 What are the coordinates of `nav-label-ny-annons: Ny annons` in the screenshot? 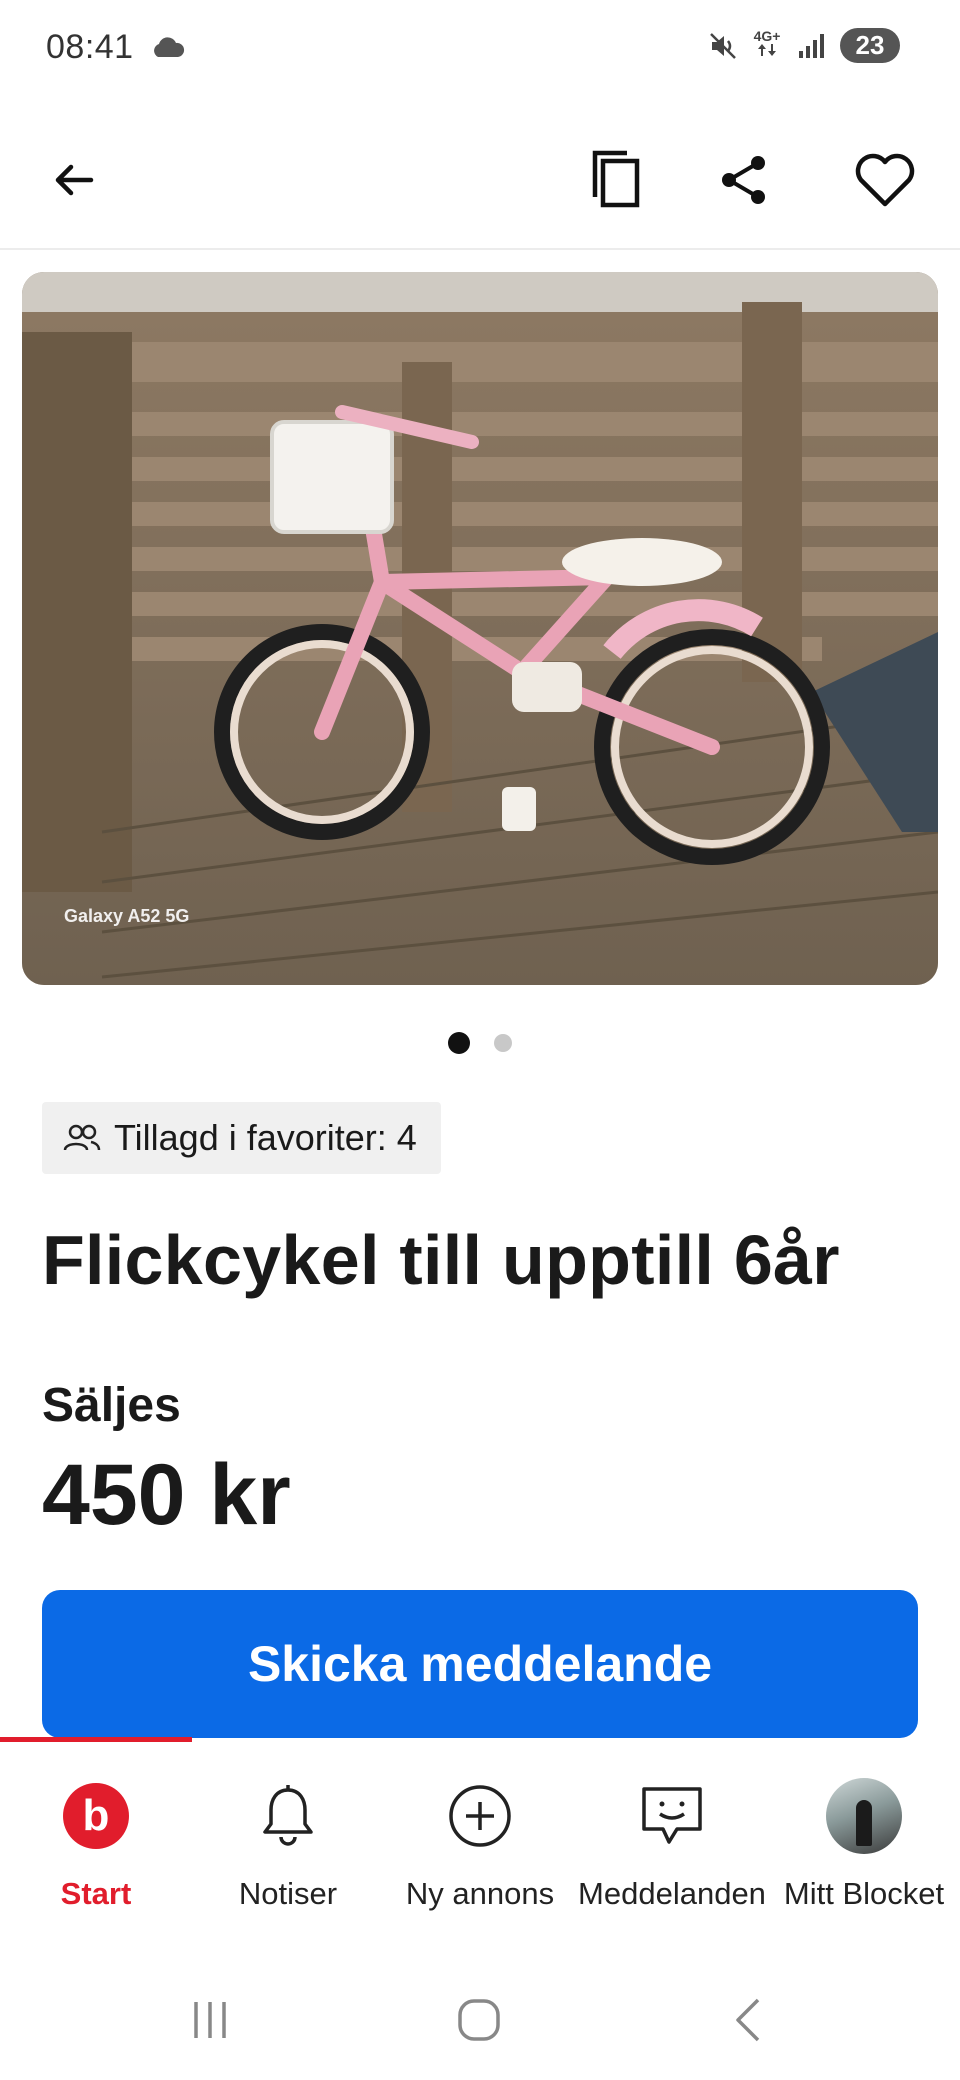 It's located at (480, 1893).